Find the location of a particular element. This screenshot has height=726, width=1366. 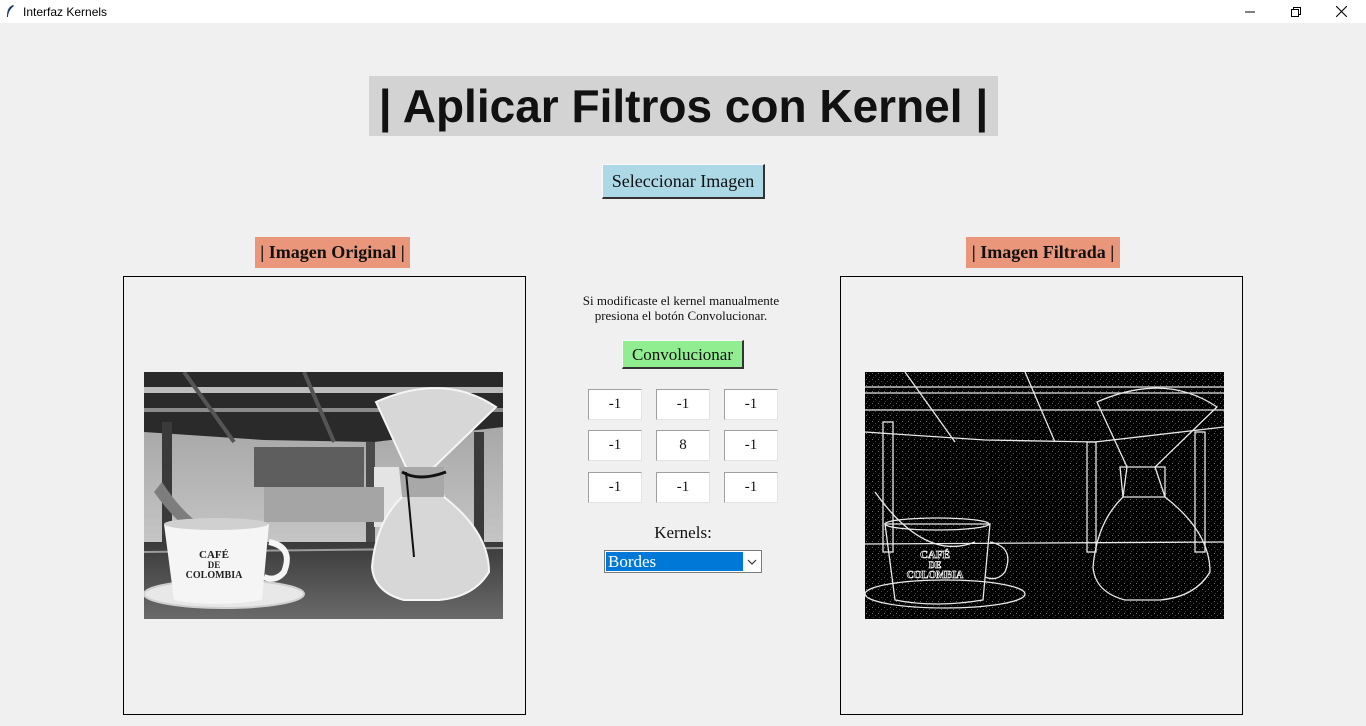

filtered-image: CAFÉ DE COLOMBIA is located at coordinates (1044, 495).